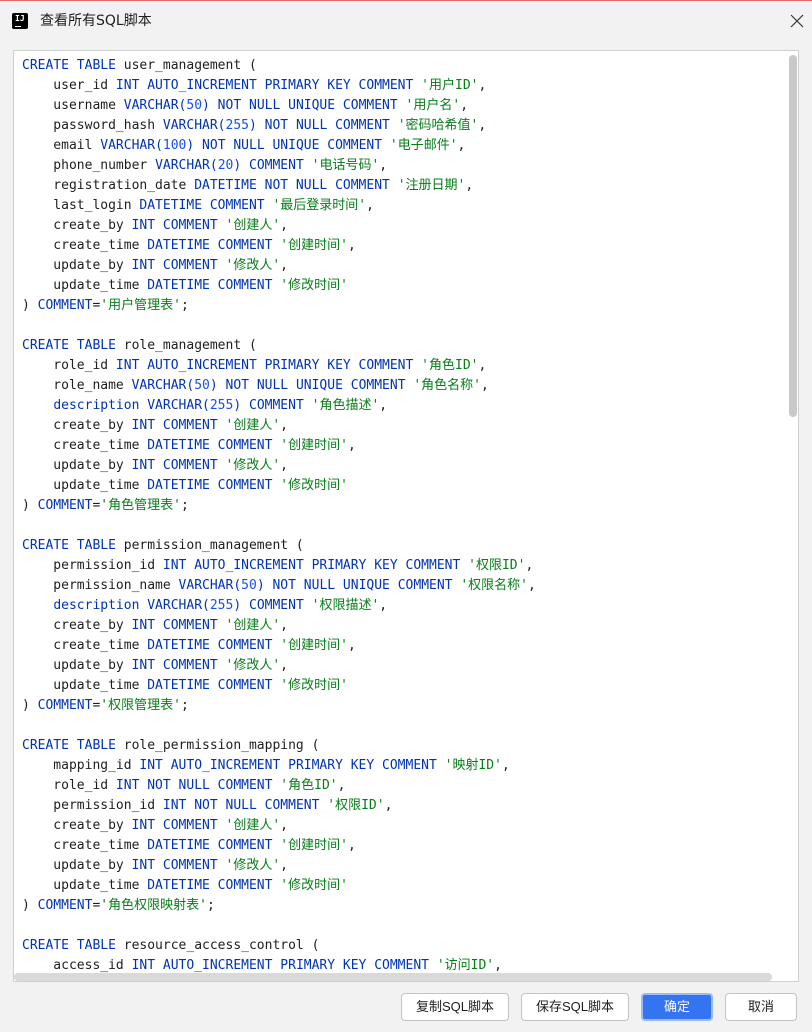 The height and width of the screenshot is (1032, 812). What do you see at coordinates (92, 125) in the screenshot?
I see `code-token: password_hash` at bounding box center [92, 125].